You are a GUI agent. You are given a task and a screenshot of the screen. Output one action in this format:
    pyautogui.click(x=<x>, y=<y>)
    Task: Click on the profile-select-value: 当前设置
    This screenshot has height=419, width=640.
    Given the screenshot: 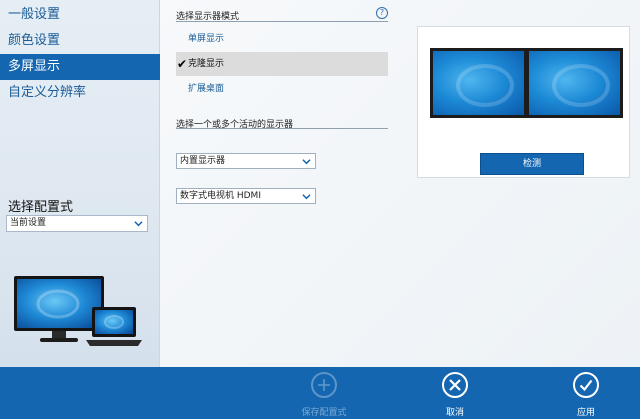 What is the action you would take?
    pyautogui.click(x=28, y=223)
    